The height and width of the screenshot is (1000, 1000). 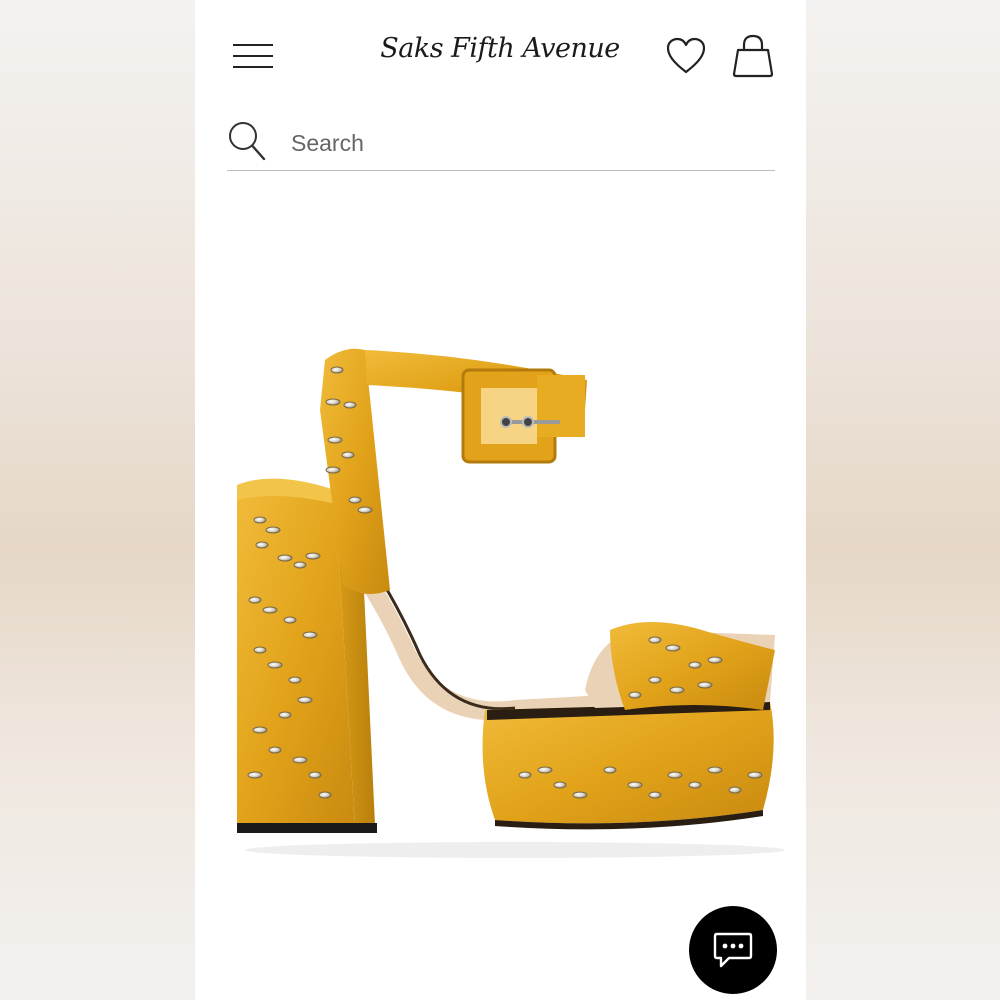 I want to click on chat-bubble-icon, so click(x=733, y=950).